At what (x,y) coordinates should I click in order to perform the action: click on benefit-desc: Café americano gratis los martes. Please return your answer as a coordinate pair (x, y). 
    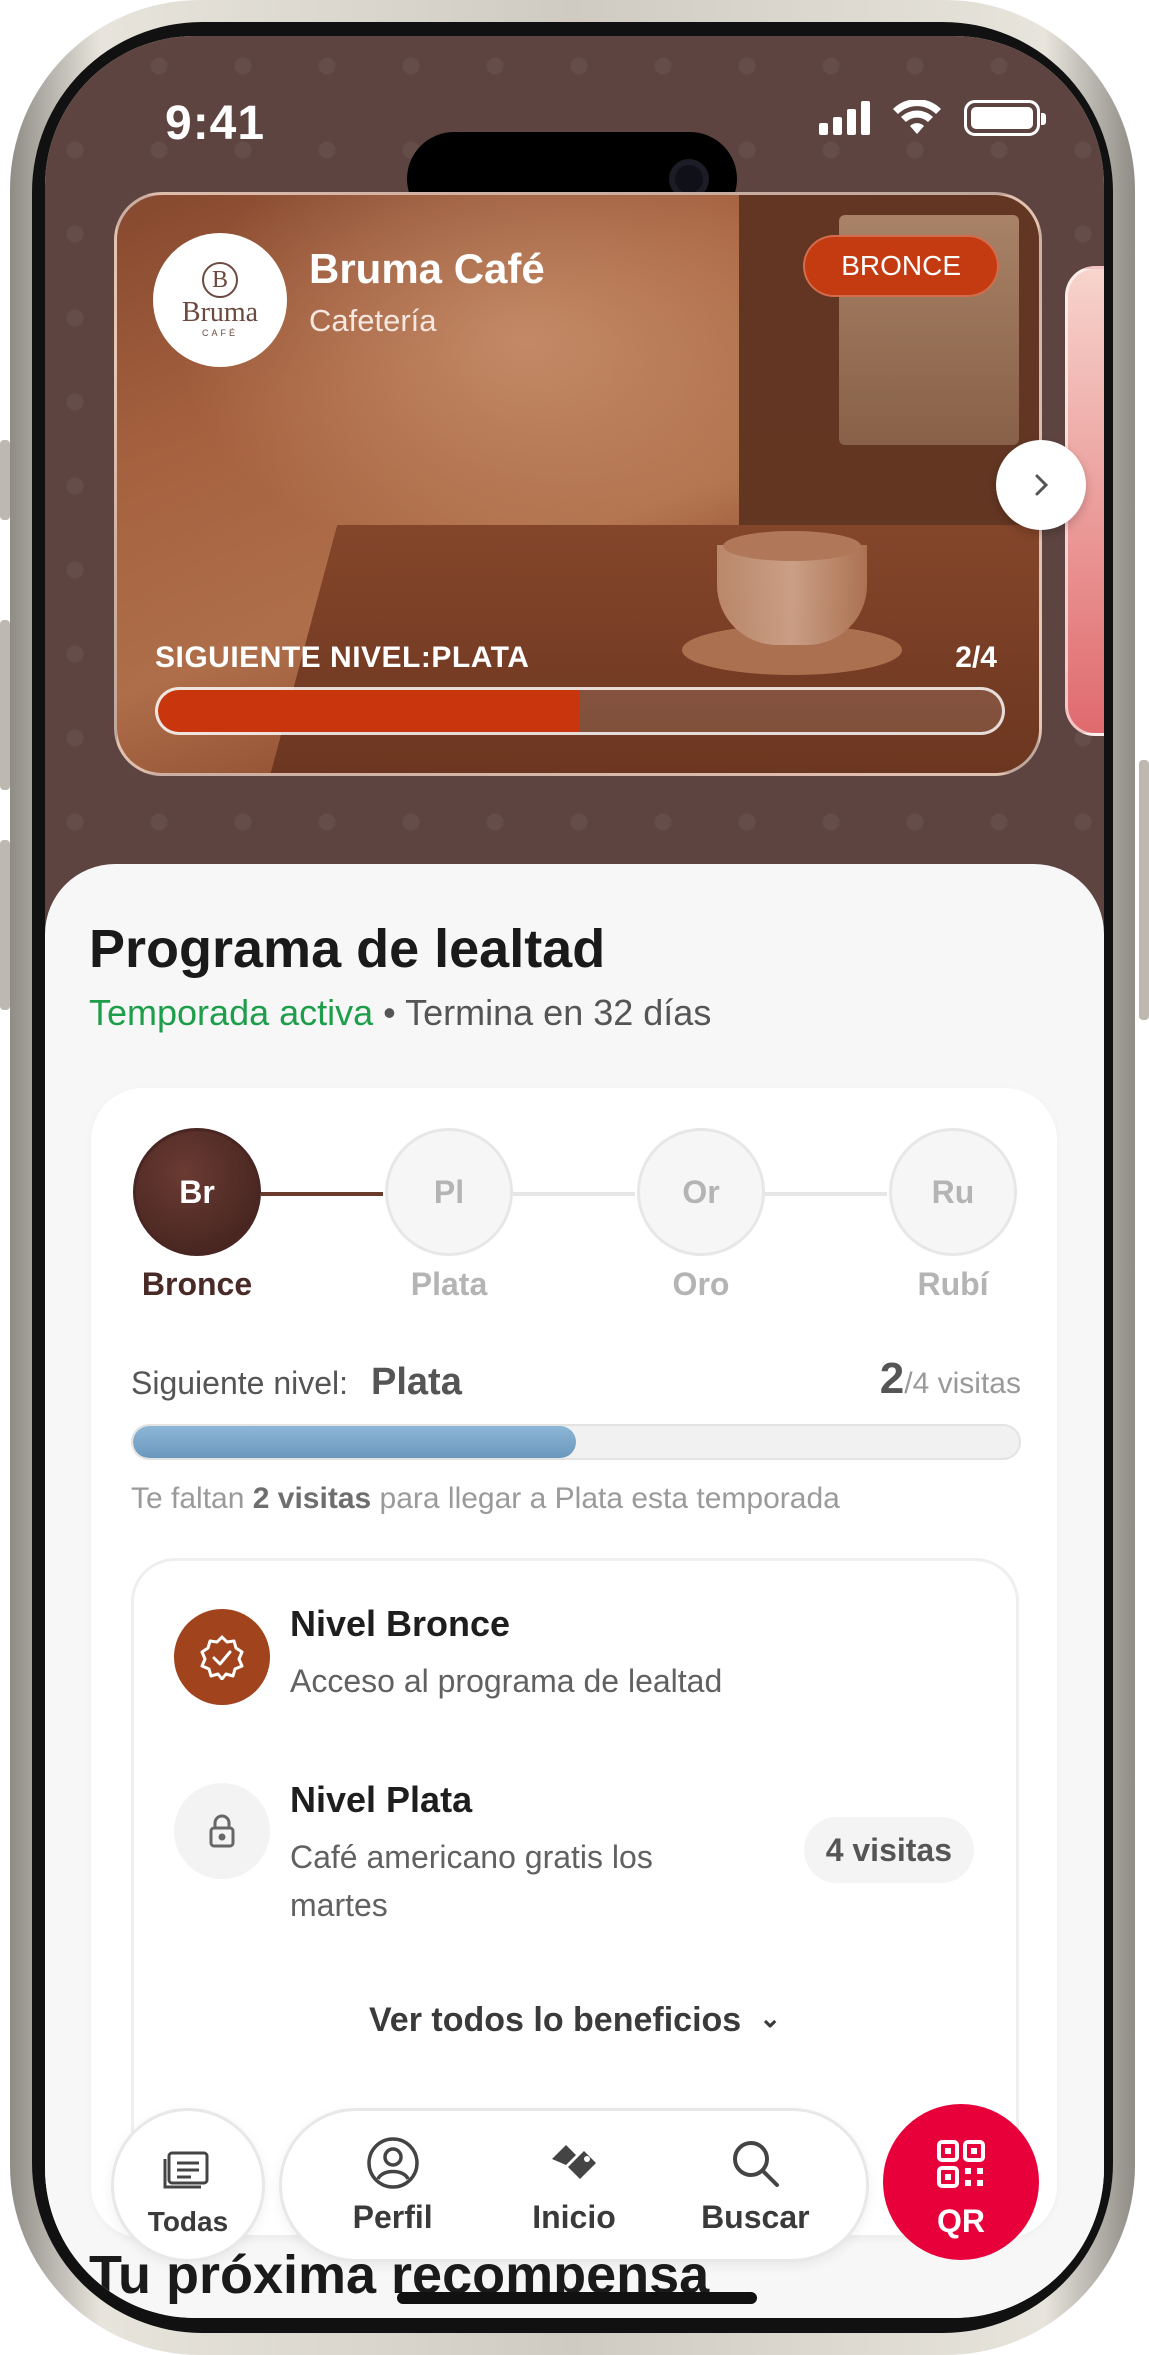
    Looking at the image, I should click on (471, 1881).